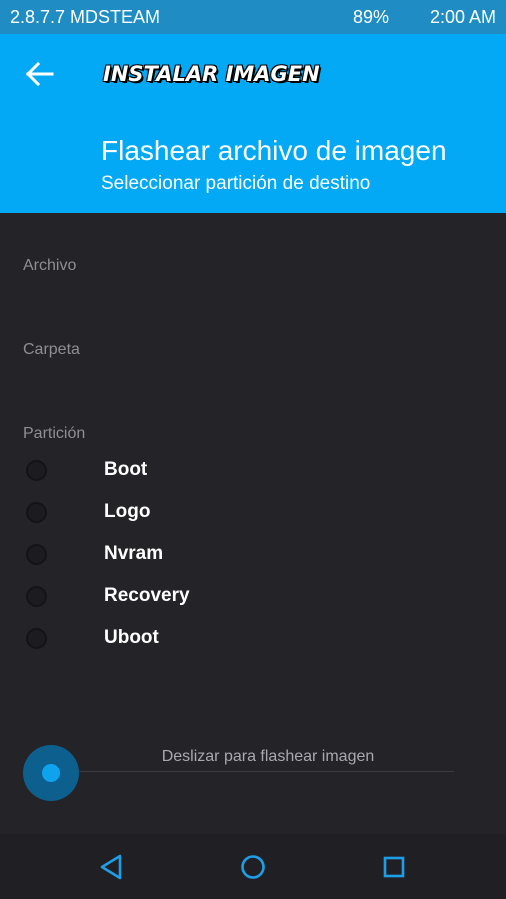 The width and height of the screenshot is (506, 899). What do you see at coordinates (253, 556) in the screenshot?
I see `partition-option-nvram: Nvram` at bounding box center [253, 556].